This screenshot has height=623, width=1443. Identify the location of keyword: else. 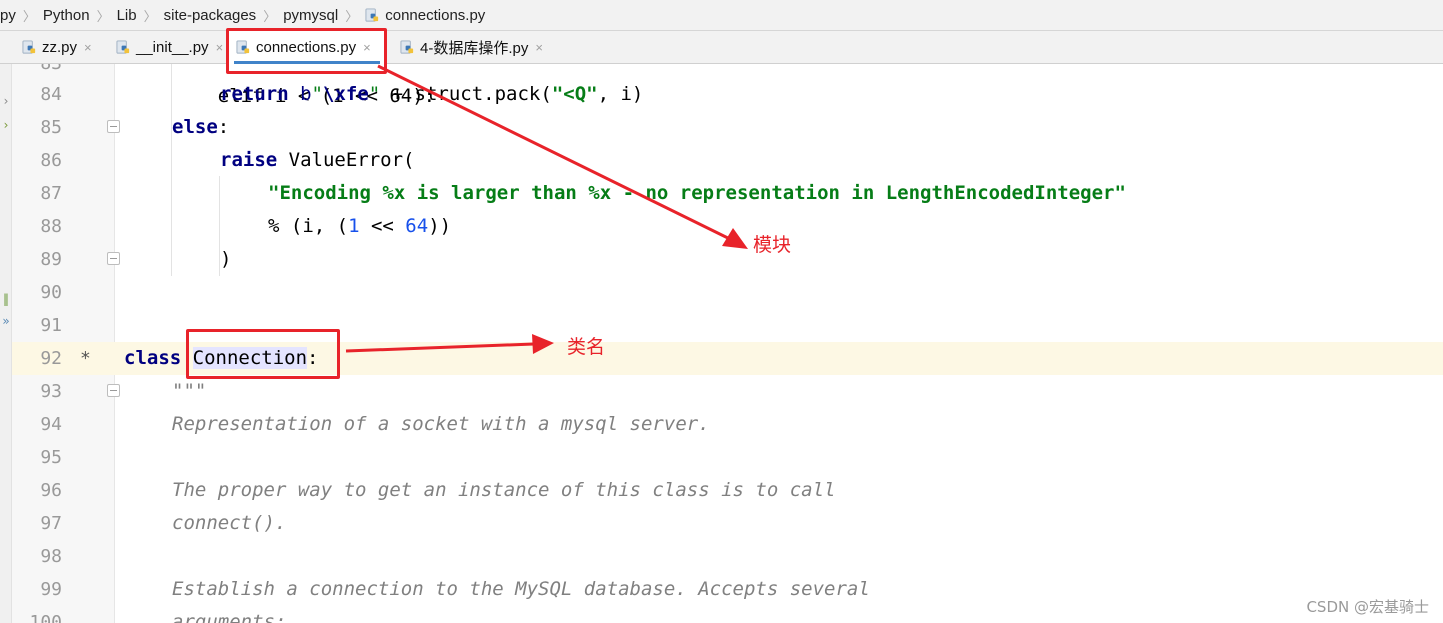
(195, 127).